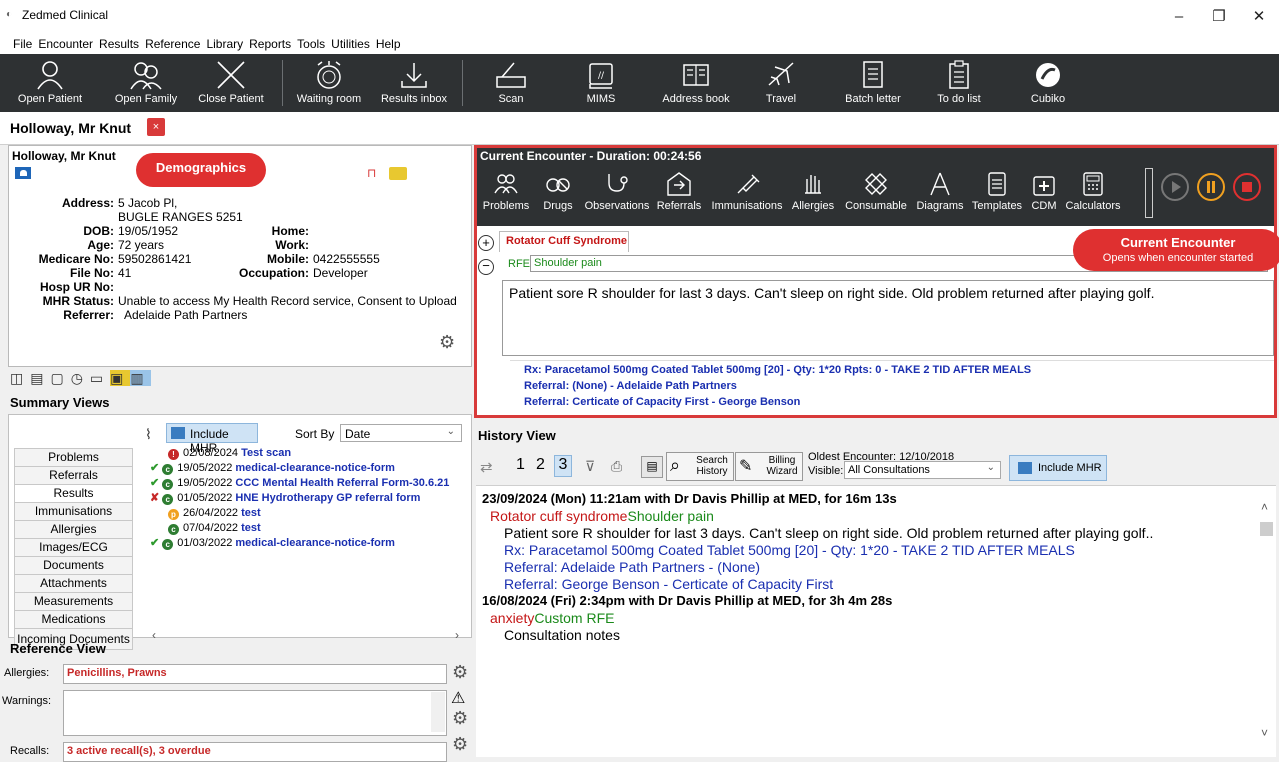 This screenshot has height=762, width=1279. Describe the element at coordinates (486, 243) in the screenshot. I see `expand-plus-icon: +` at that location.